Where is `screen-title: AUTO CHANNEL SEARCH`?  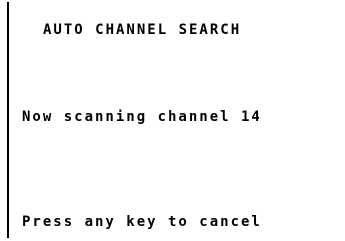 screen-title: AUTO CHANNEL SEARCH is located at coordinates (142, 30).